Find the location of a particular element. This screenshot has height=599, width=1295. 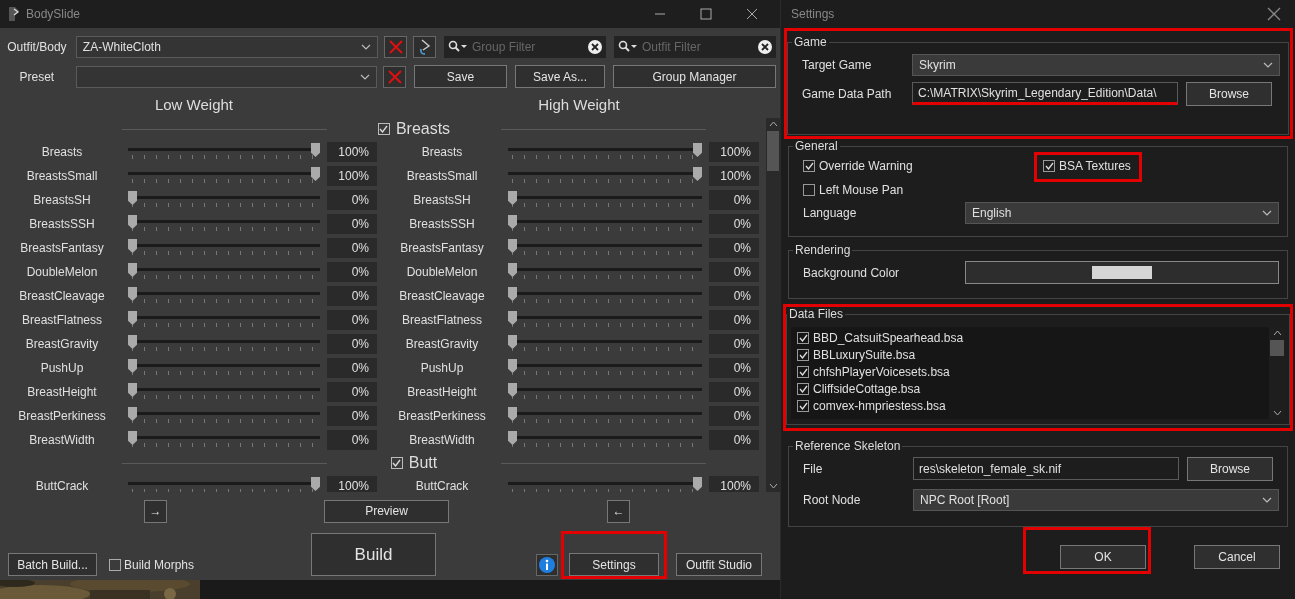

preview-button: Preview is located at coordinates (386, 511).